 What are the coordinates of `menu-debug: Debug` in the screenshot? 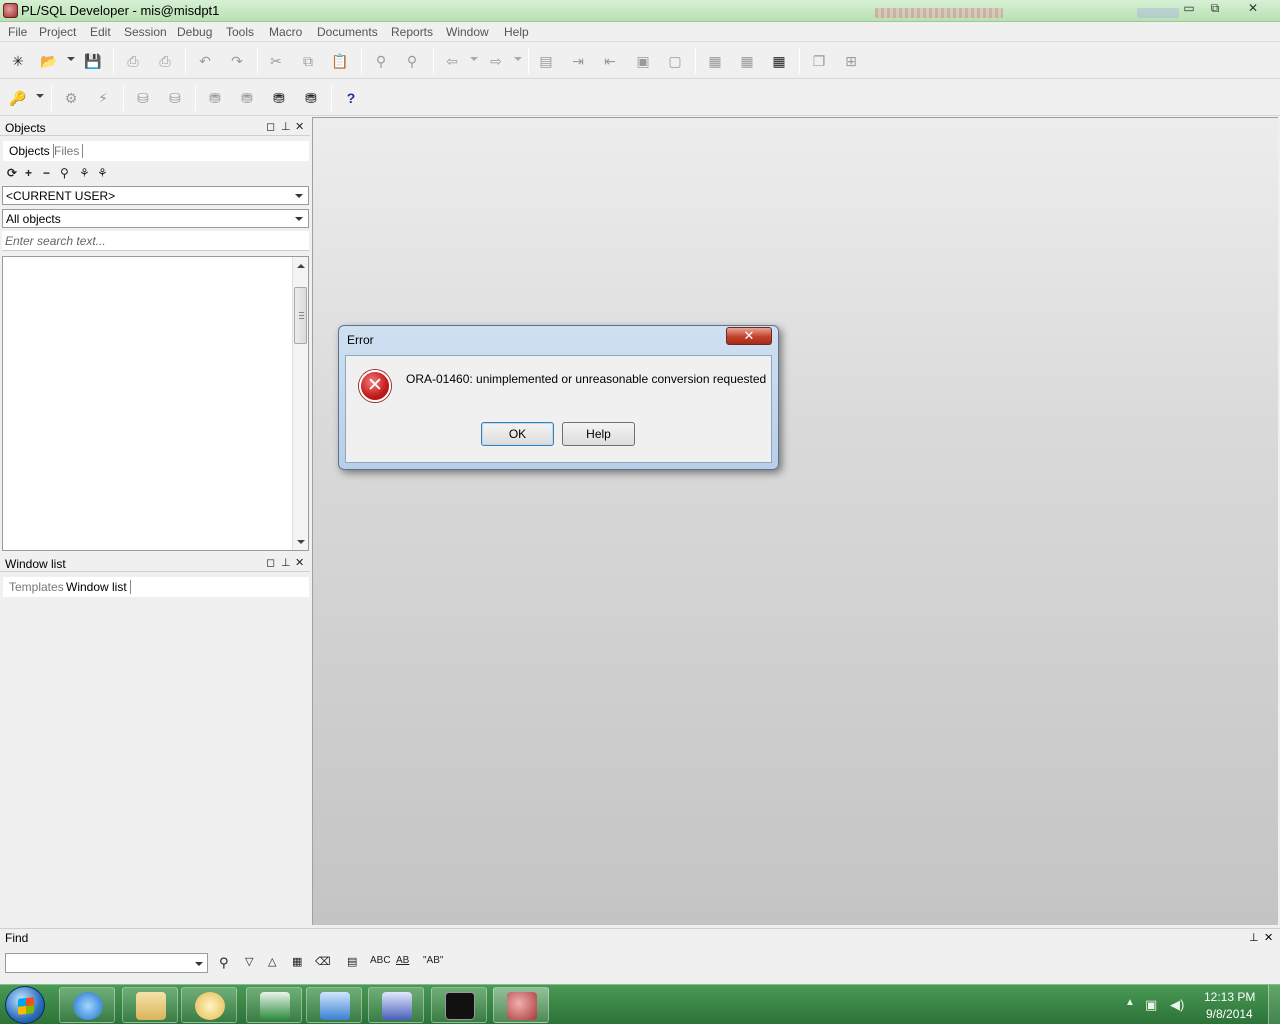 It's located at (194, 32).